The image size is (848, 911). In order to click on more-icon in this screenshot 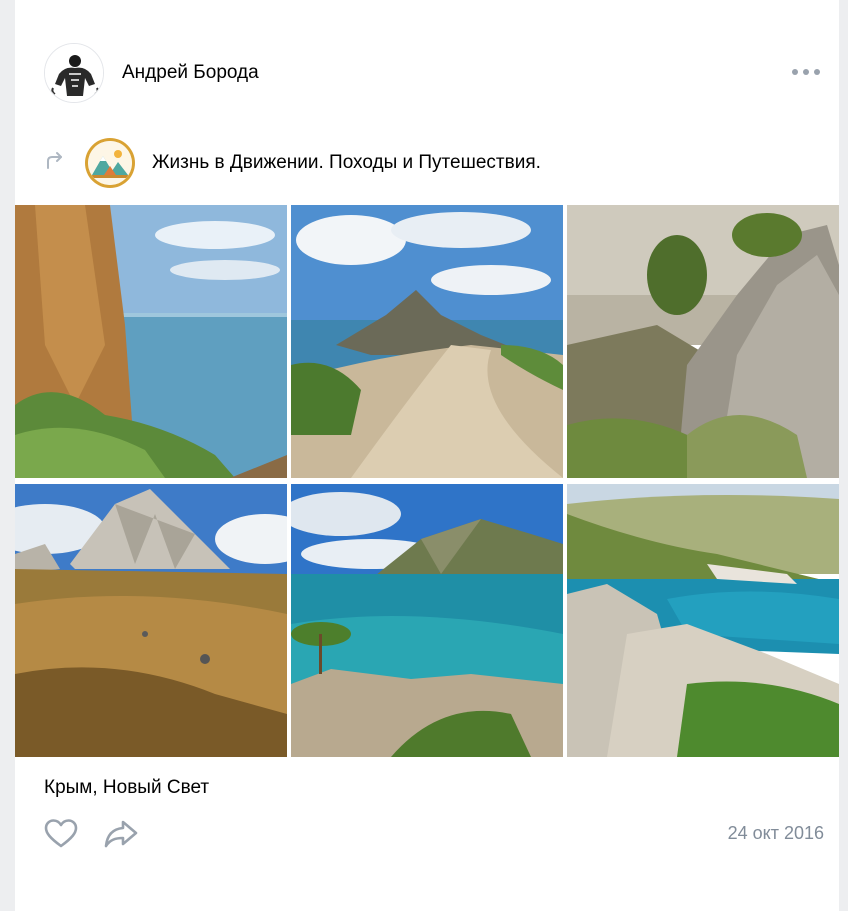, I will do `click(806, 72)`.